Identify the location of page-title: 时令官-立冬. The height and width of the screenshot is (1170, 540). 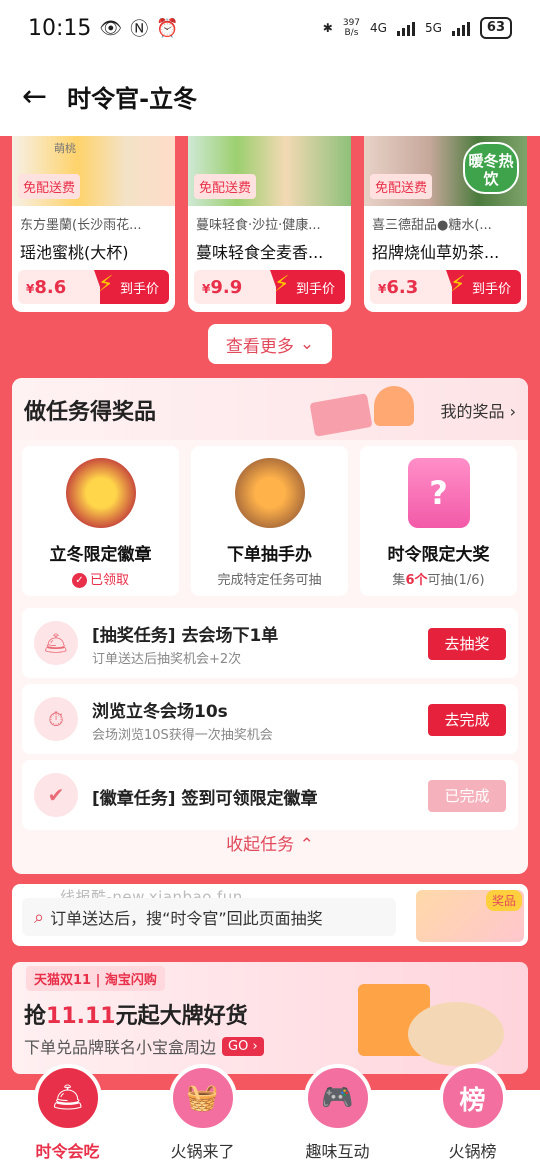
(132, 98).